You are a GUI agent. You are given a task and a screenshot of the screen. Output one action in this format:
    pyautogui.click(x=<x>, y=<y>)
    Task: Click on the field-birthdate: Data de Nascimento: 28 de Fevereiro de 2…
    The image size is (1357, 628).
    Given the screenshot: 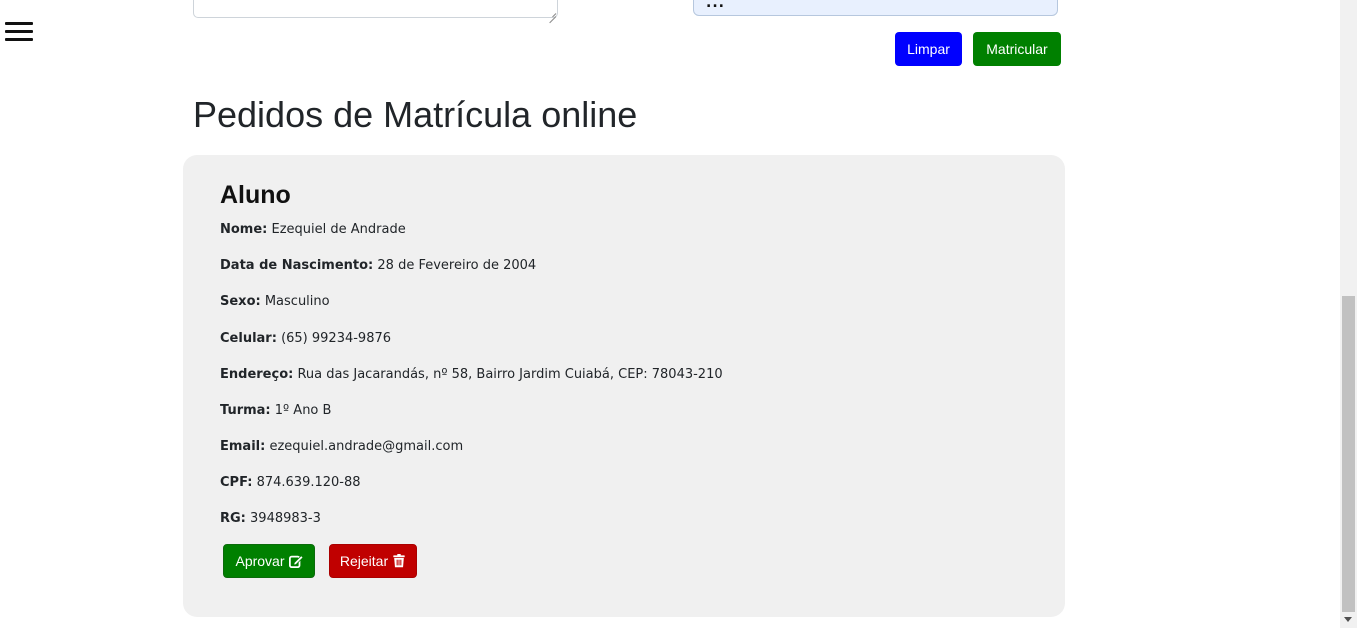 What is the action you would take?
    pyautogui.click(x=378, y=265)
    